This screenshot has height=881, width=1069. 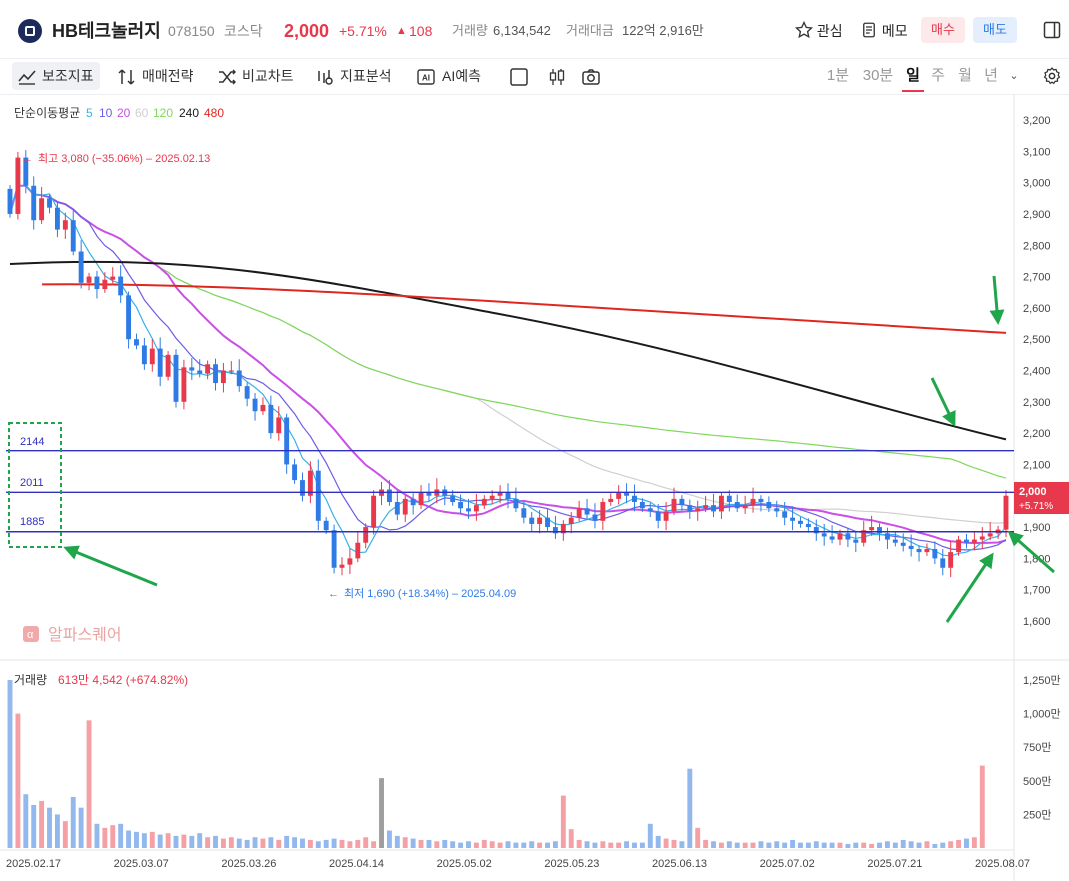 I want to click on high-annotation: ←, so click(x=27, y=159).